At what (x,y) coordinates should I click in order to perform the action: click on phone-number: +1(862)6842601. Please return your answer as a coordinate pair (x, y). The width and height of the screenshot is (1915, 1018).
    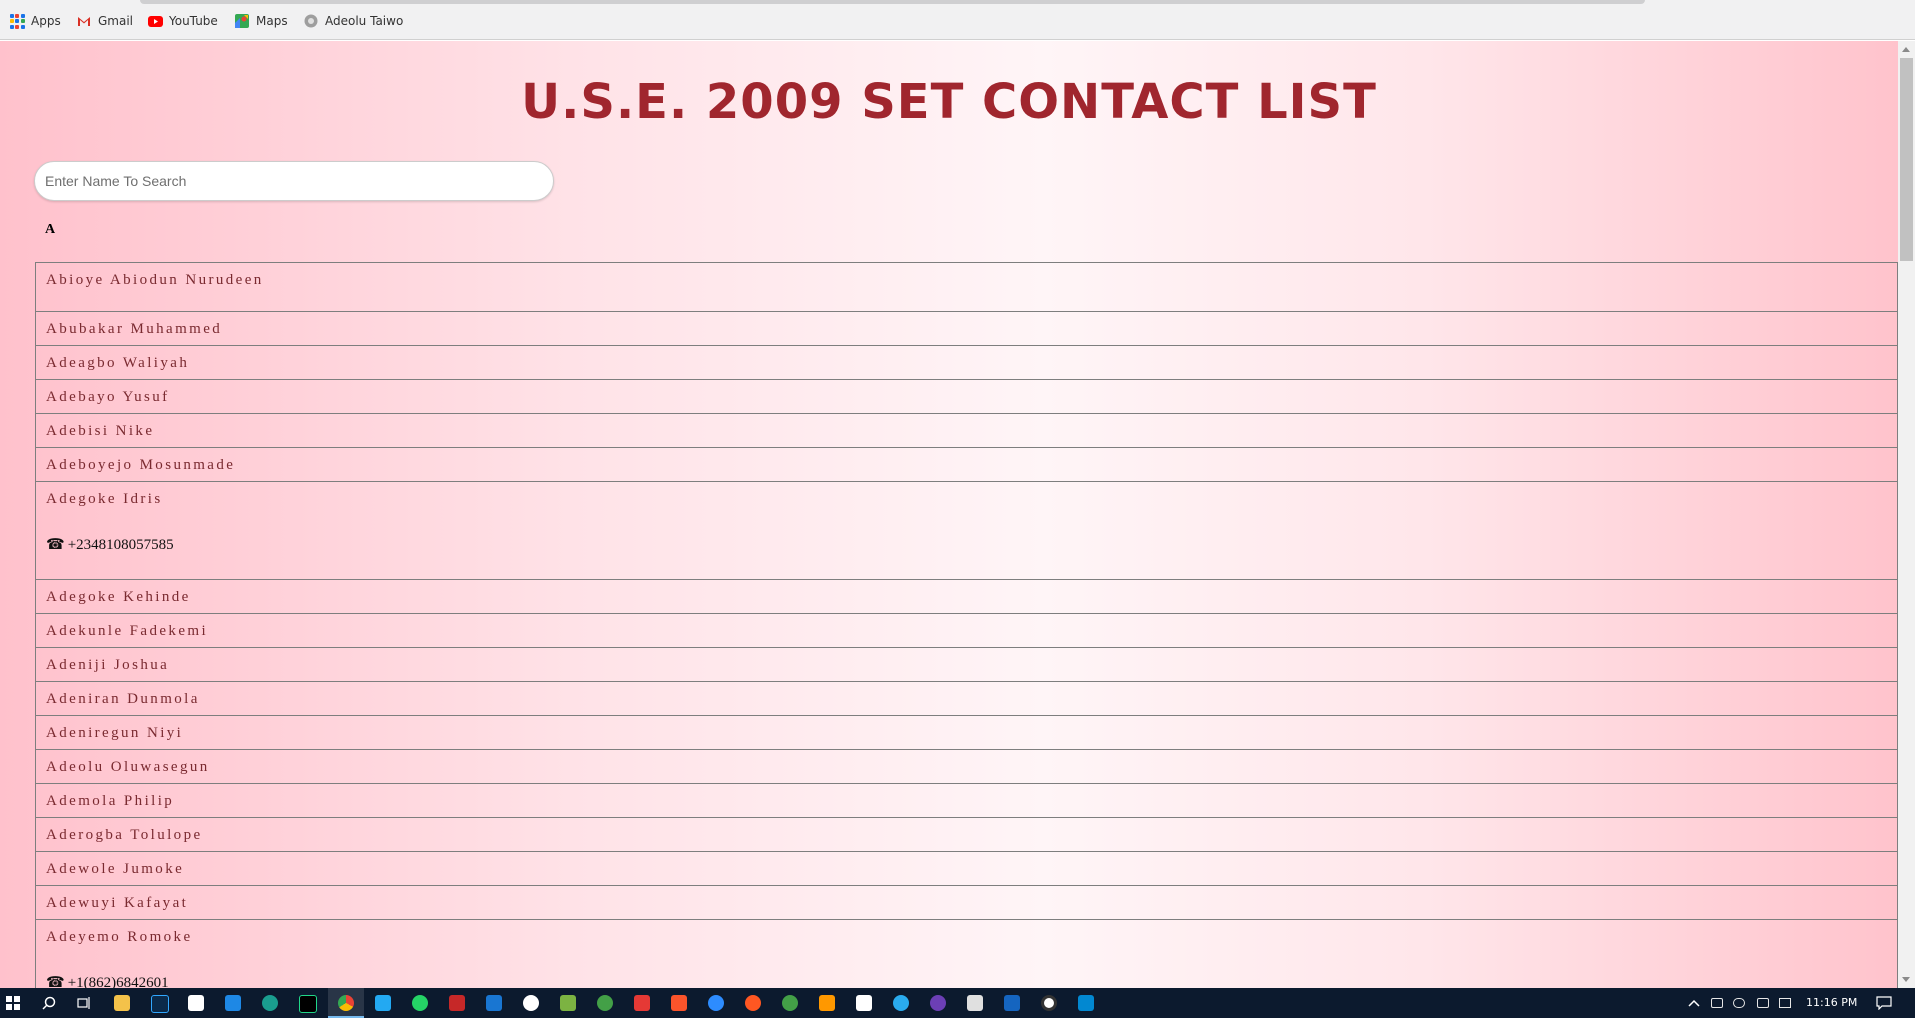
    Looking at the image, I should click on (118, 981).